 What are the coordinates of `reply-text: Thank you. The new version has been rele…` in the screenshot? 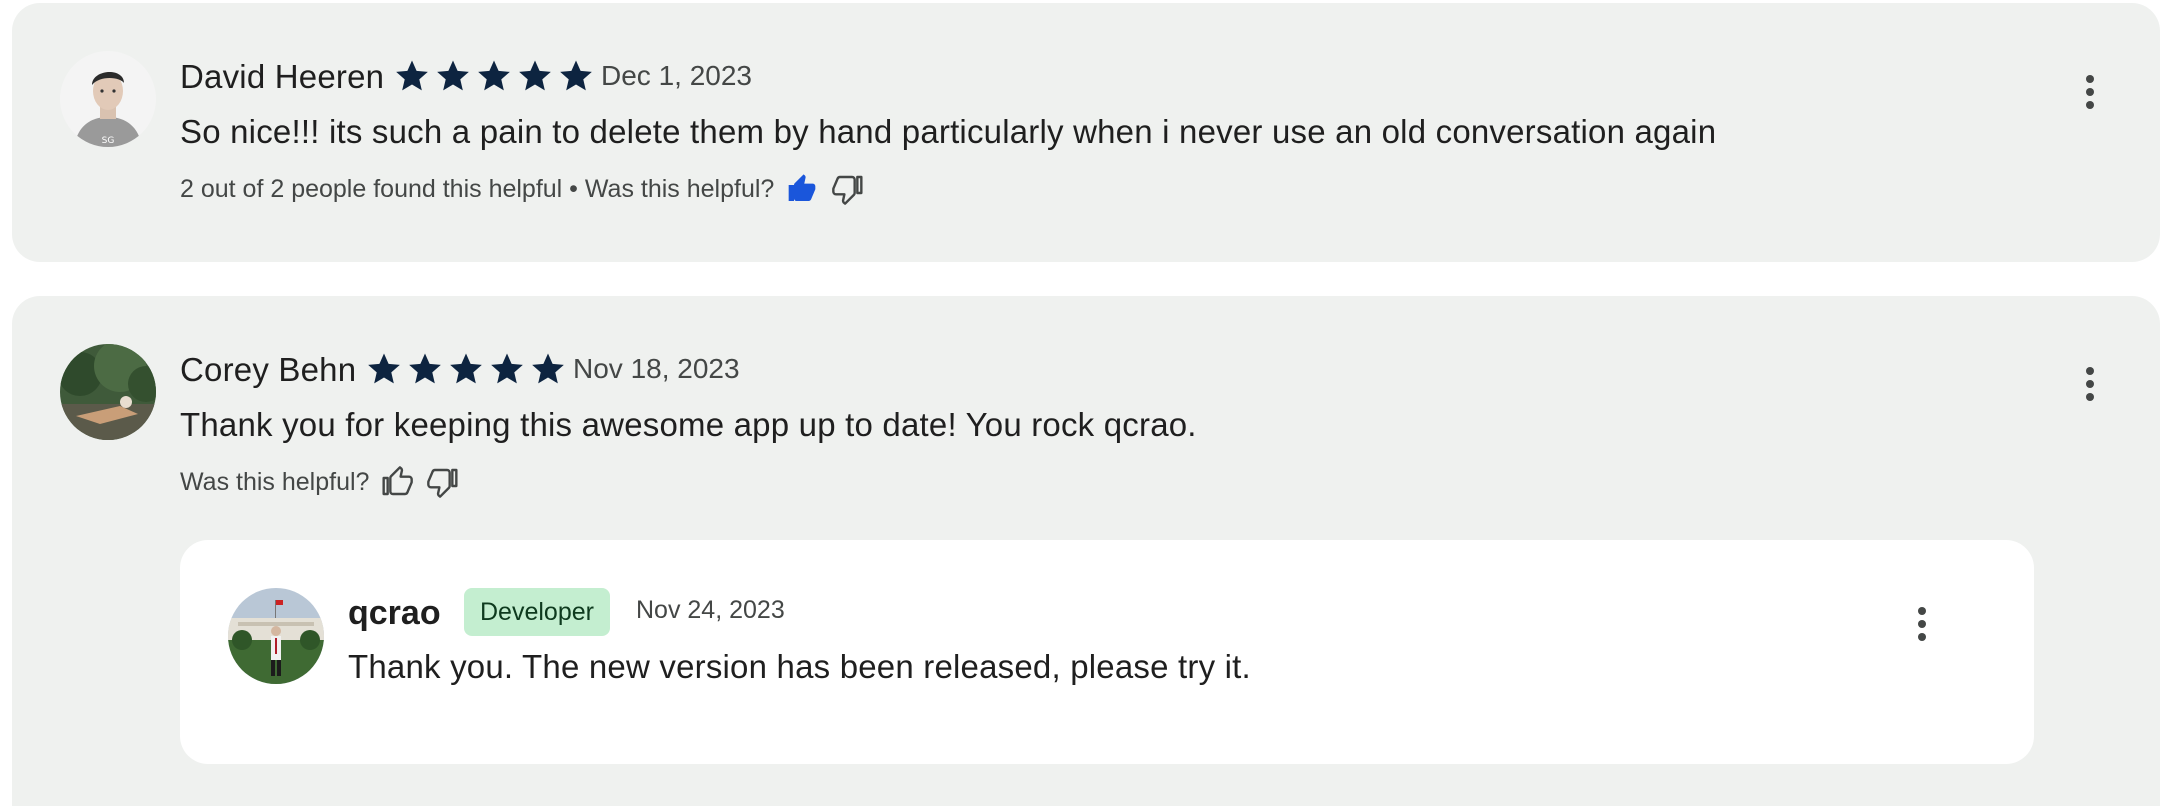 It's located at (799, 666).